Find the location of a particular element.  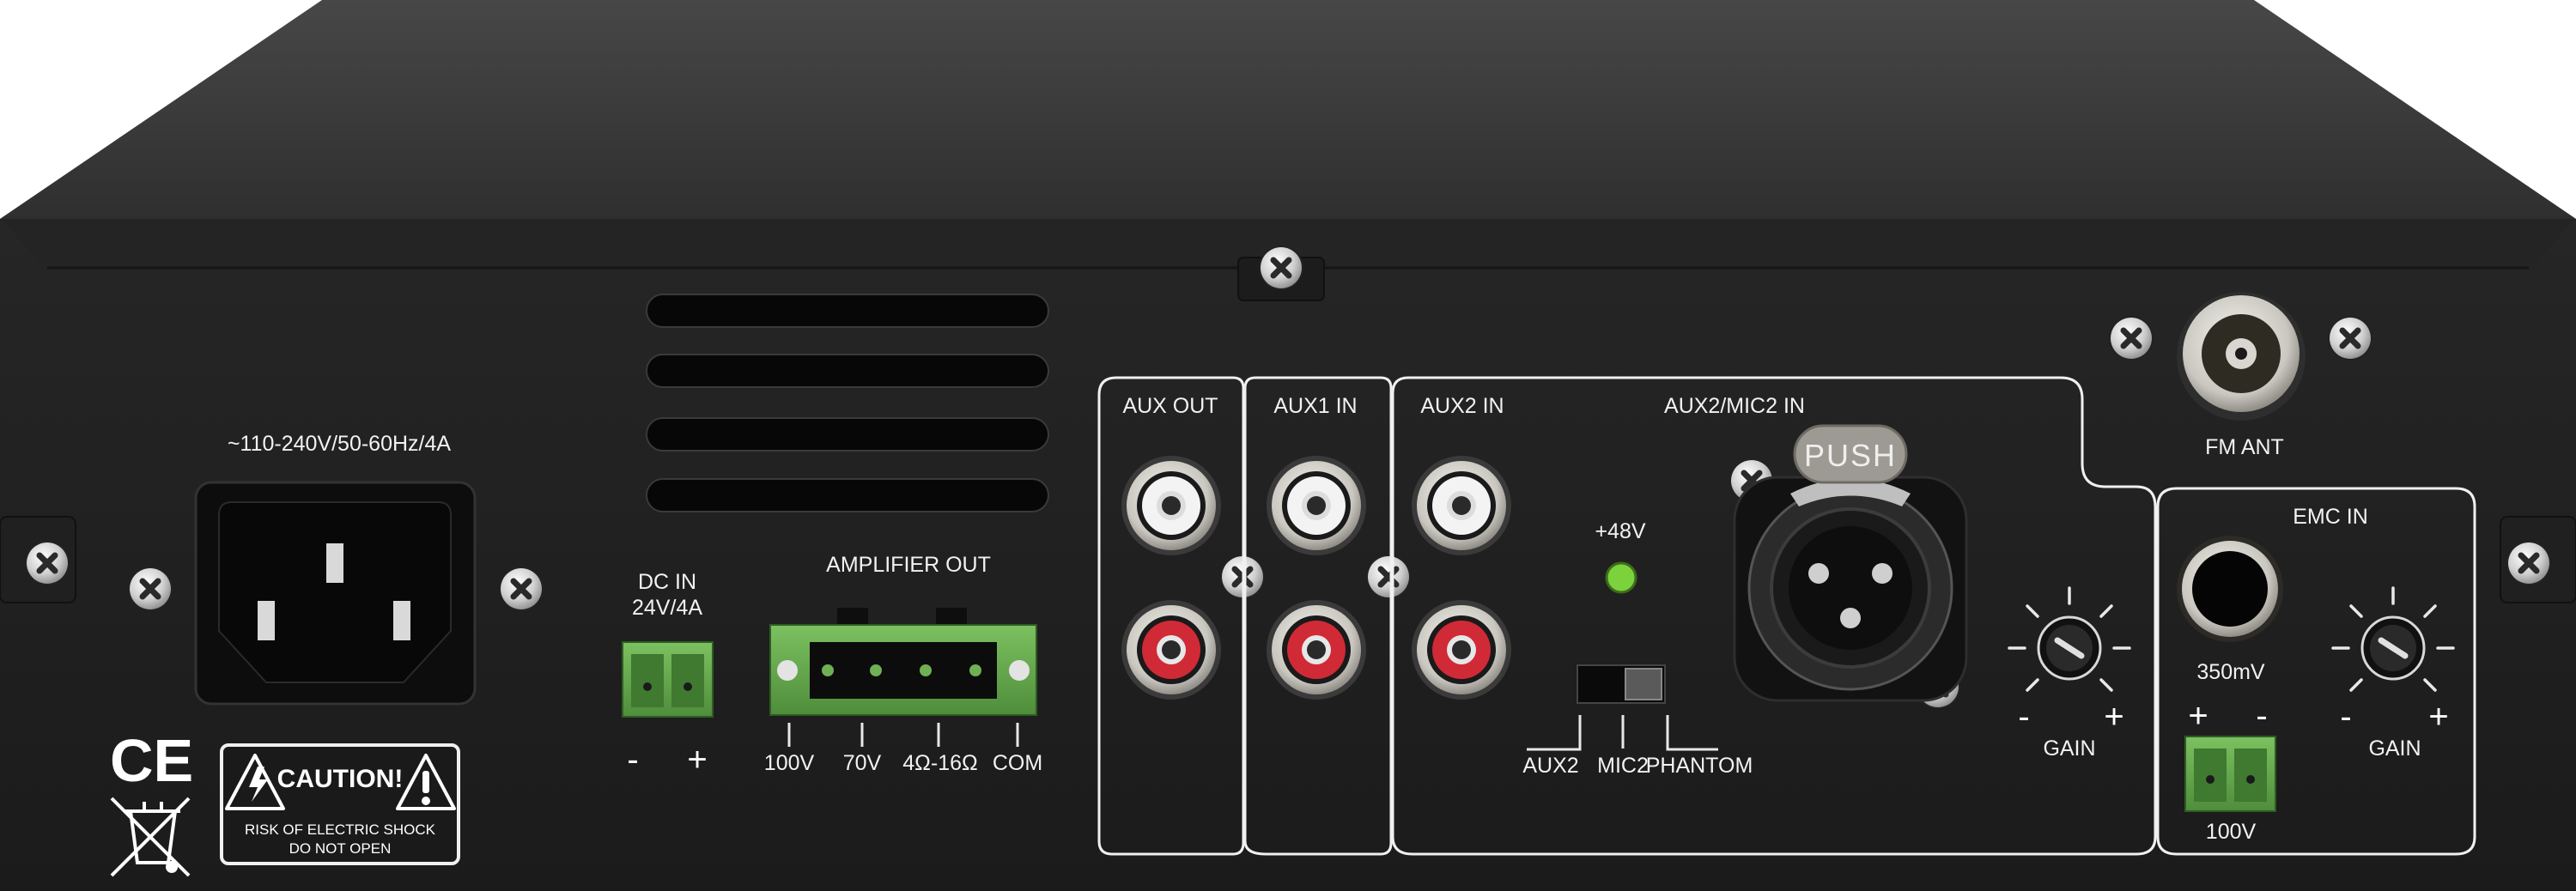

xlr-jack-icon is located at coordinates (1850, 589).